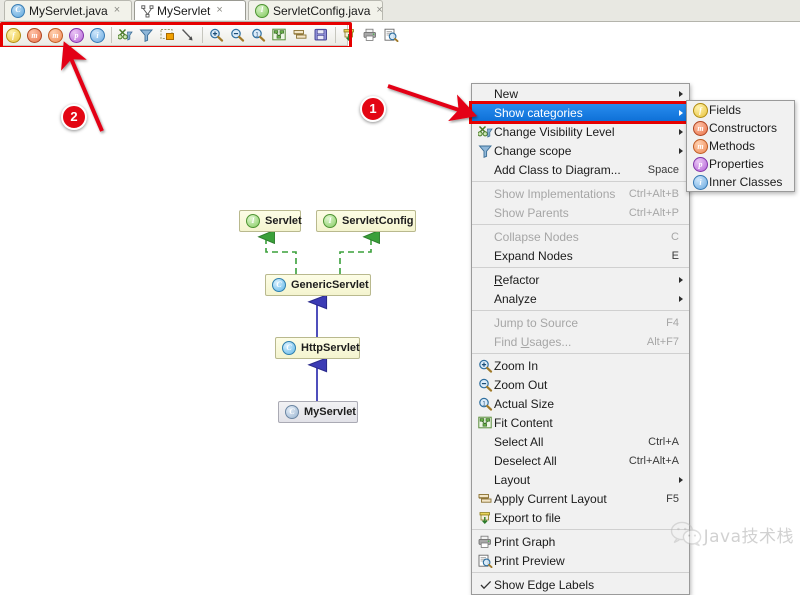 This screenshot has height=595, width=800. I want to click on menu-item-change-visibility-level: Change Visibility Level, so click(580, 131).